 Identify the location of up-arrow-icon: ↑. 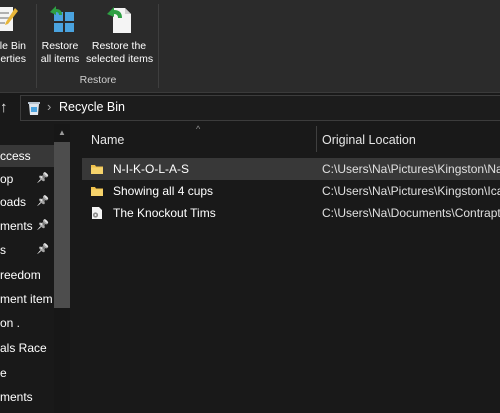
(4, 107).